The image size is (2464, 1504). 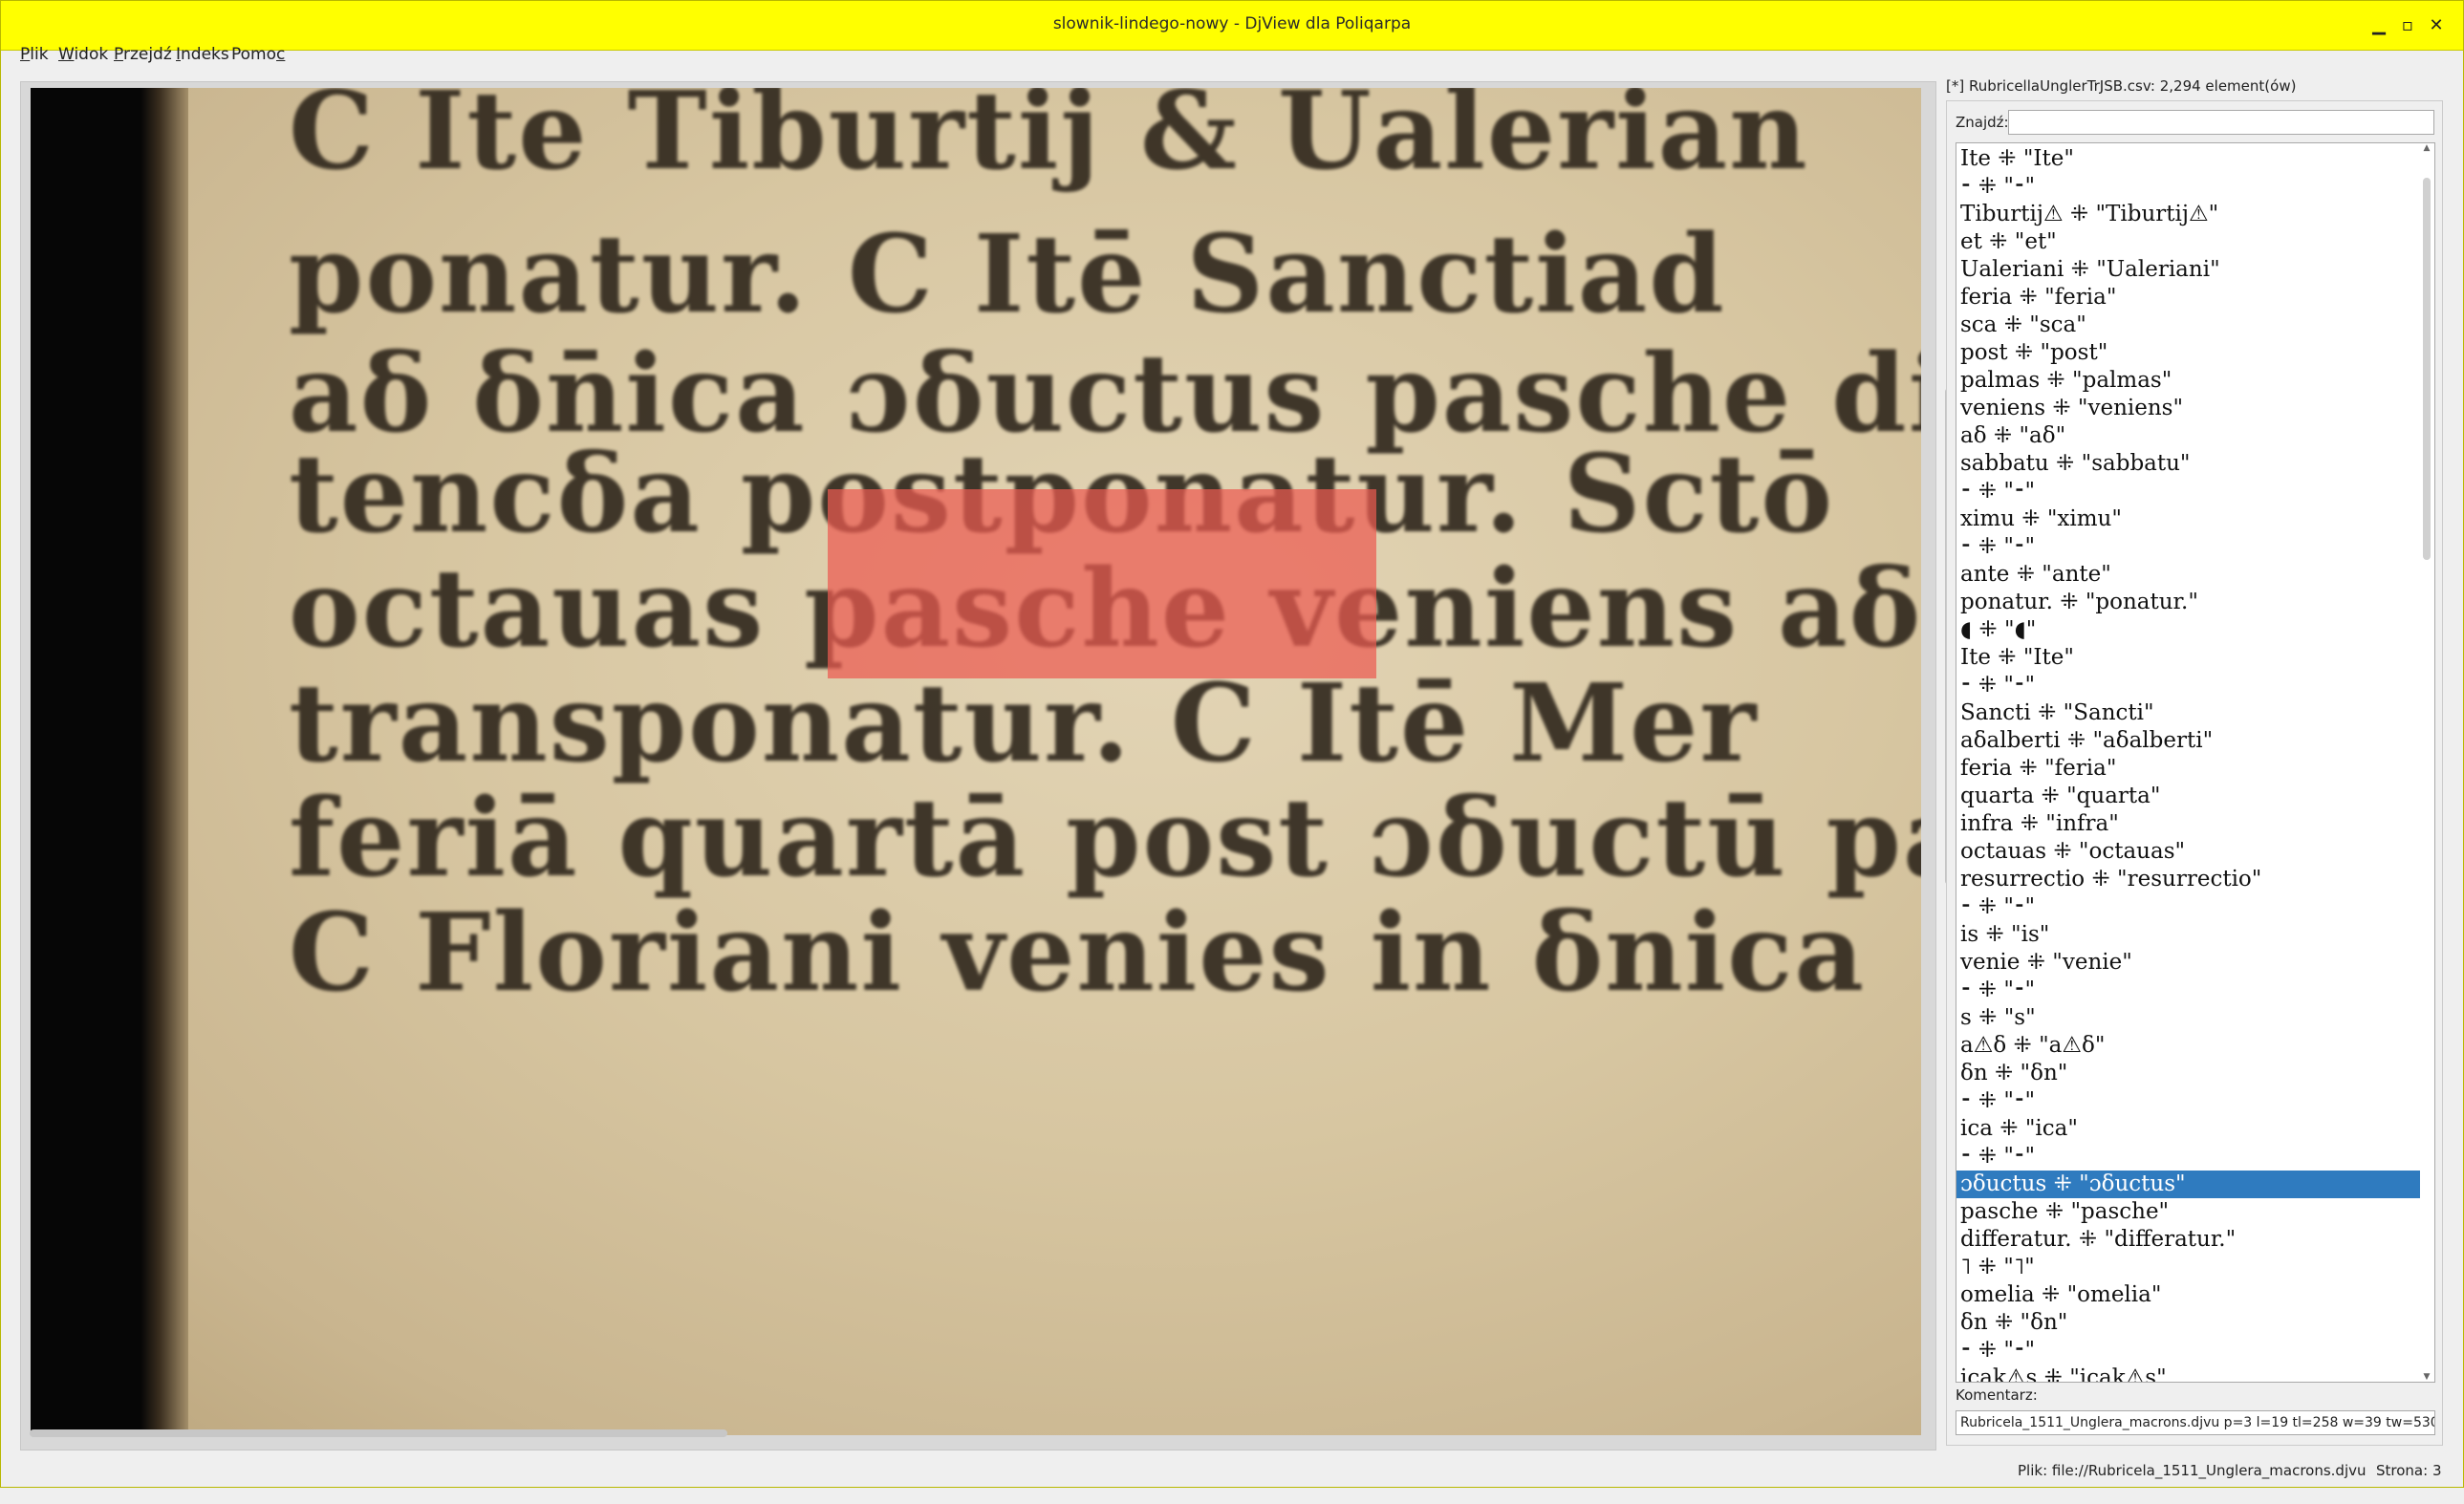 What do you see at coordinates (2188, 1184) in the screenshot?
I see `list-item: ɔδuctus ⁜ "ɔδuctus"` at bounding box center [2188, 1184].